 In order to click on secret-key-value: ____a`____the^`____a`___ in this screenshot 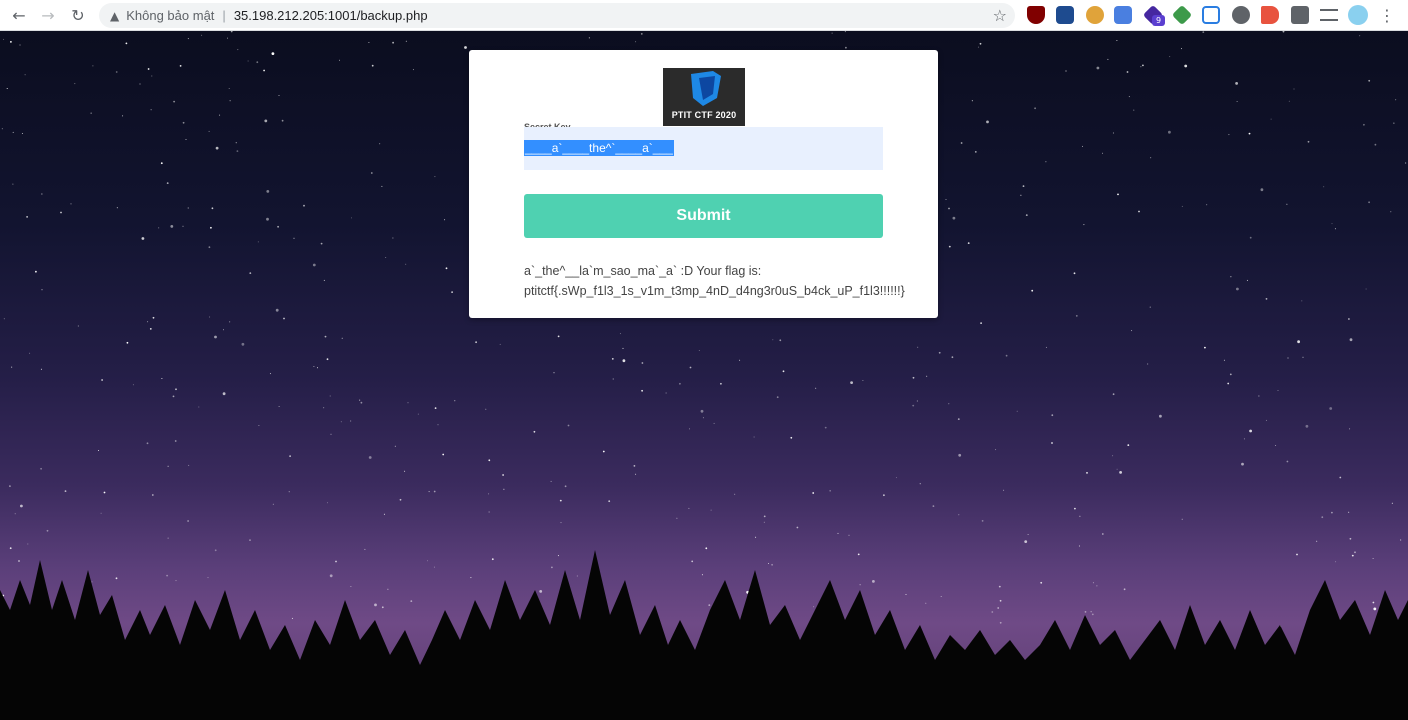, I will do `click(599, 148)`.